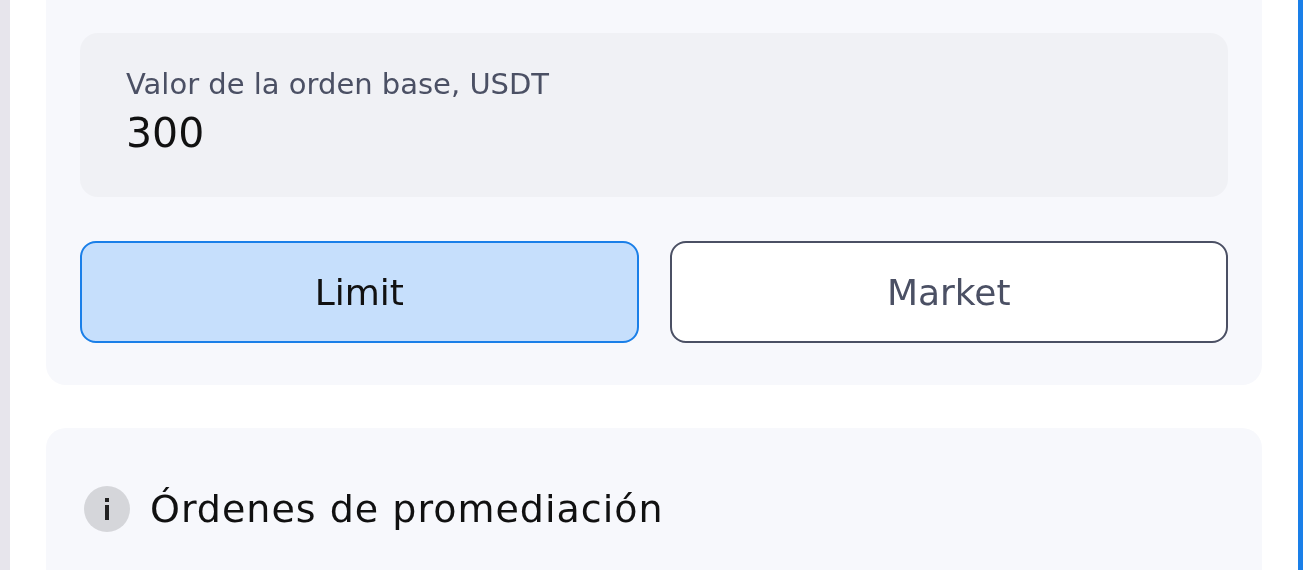 The height and width of the screenshot is (570, 1316). Describe the element at coordinates (338, 84) in the screenshot. I see `field-label: Valor de la orden base, USDT` at that location.